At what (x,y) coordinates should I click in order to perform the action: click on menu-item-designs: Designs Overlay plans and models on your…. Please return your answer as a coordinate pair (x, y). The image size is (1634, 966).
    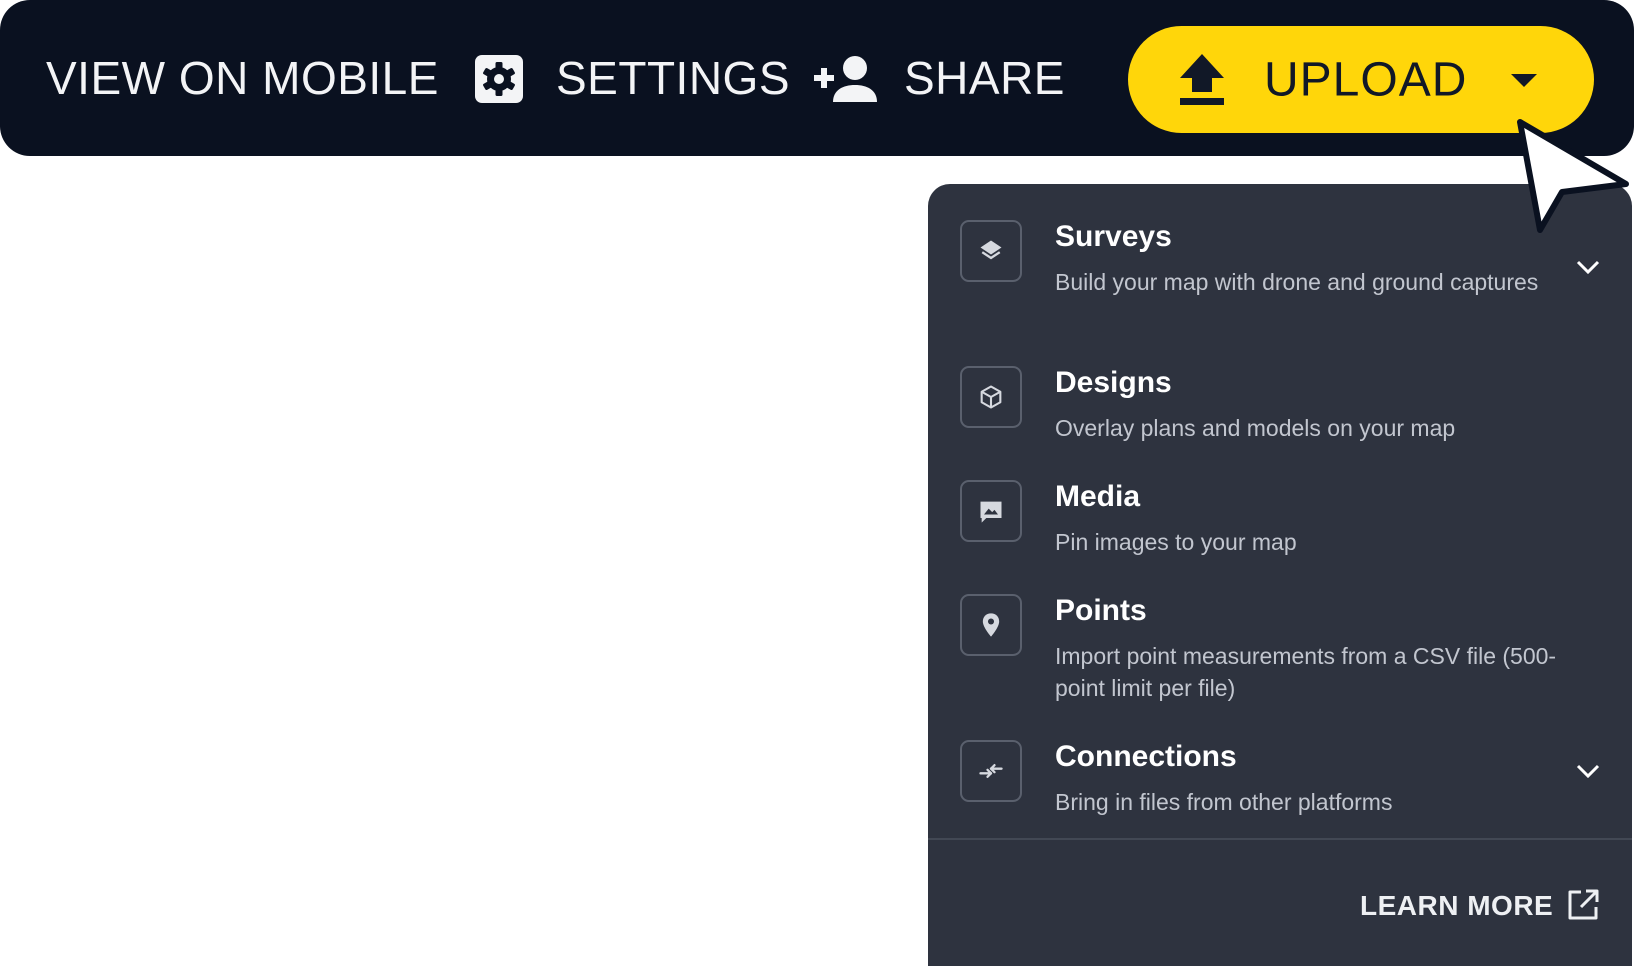
    Looking at the image, I should click on (1280, 406).